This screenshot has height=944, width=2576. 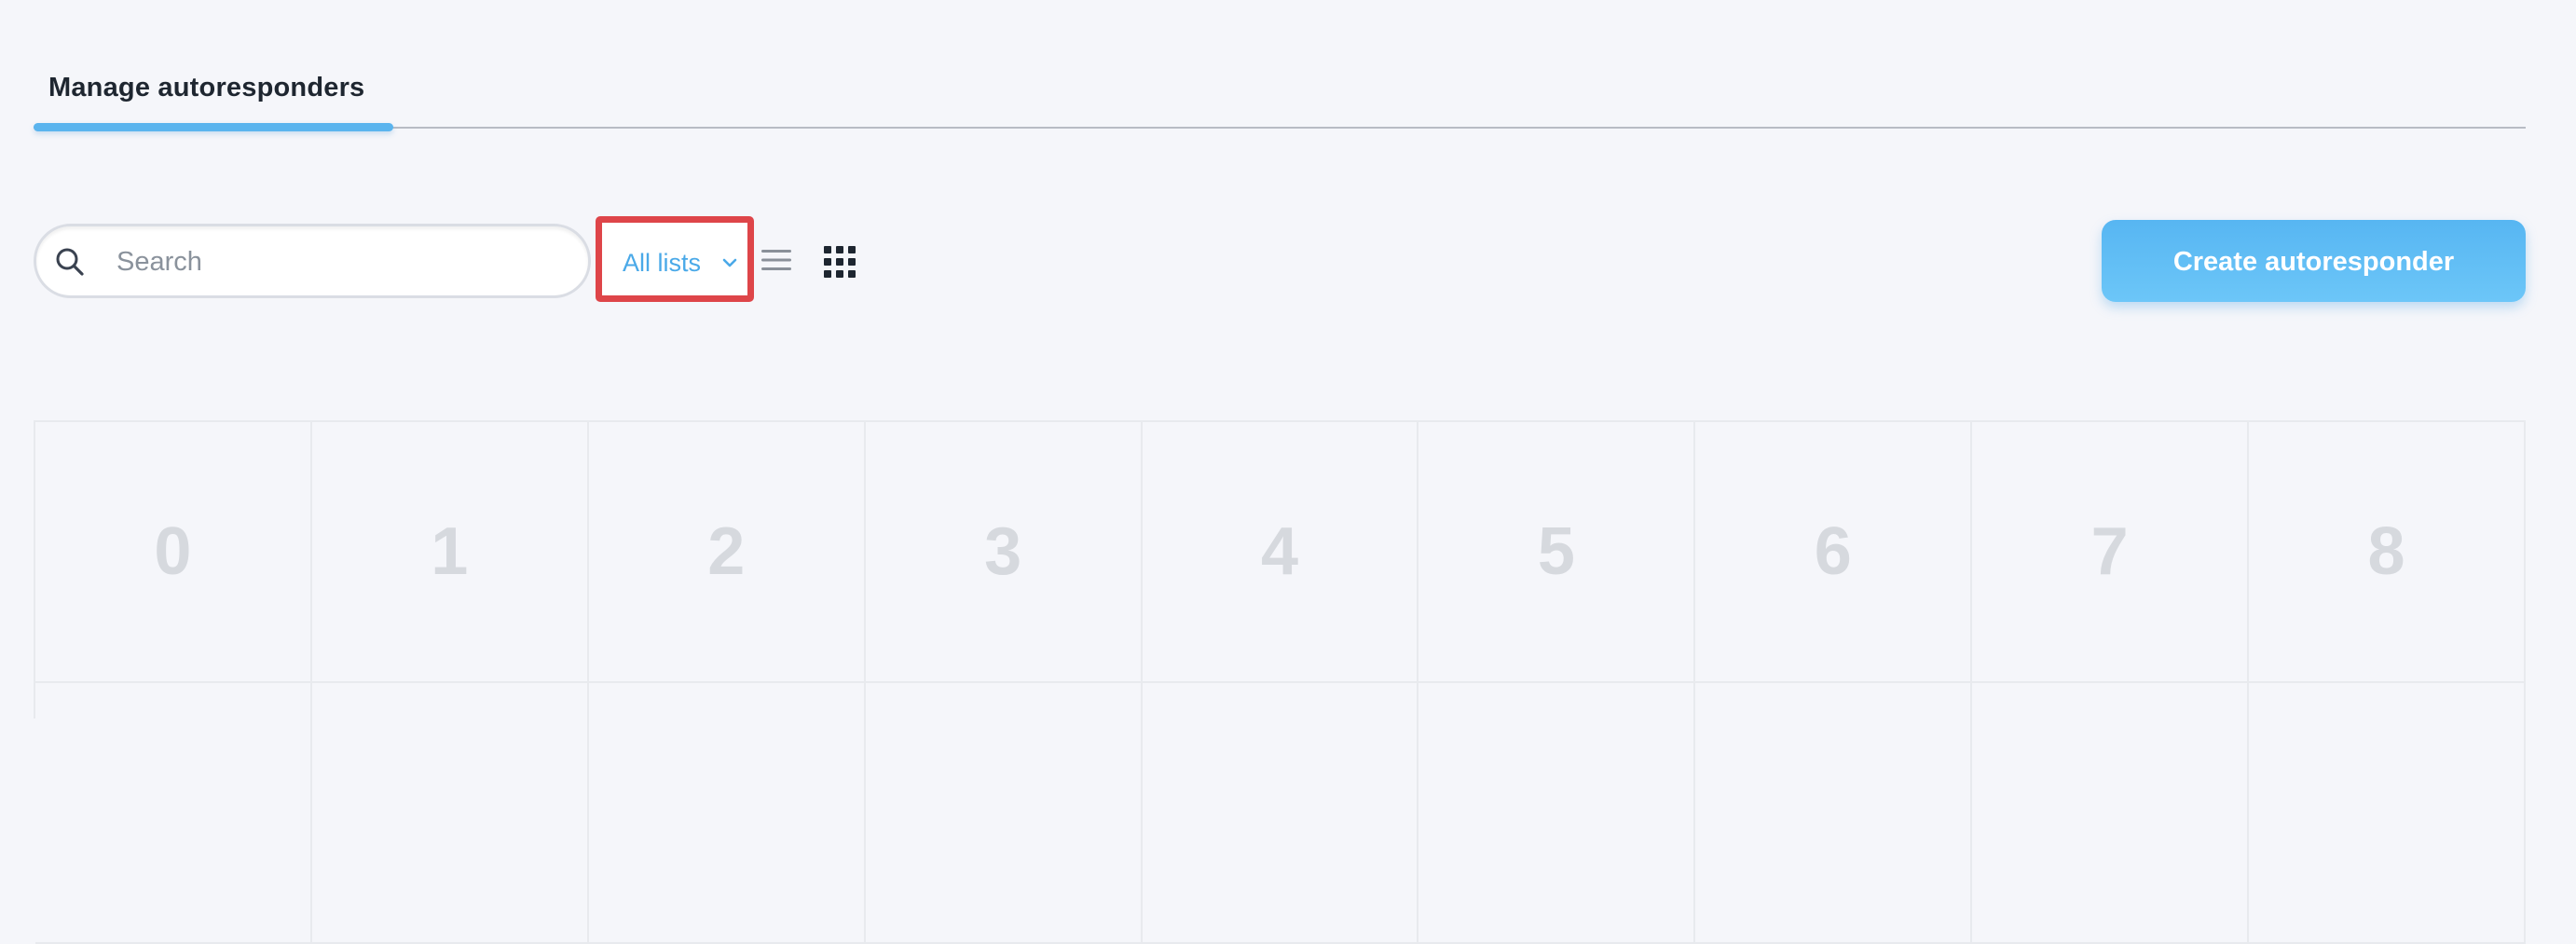 I want to click on grid-cell-6: 6, so click(x=1834, y=553).